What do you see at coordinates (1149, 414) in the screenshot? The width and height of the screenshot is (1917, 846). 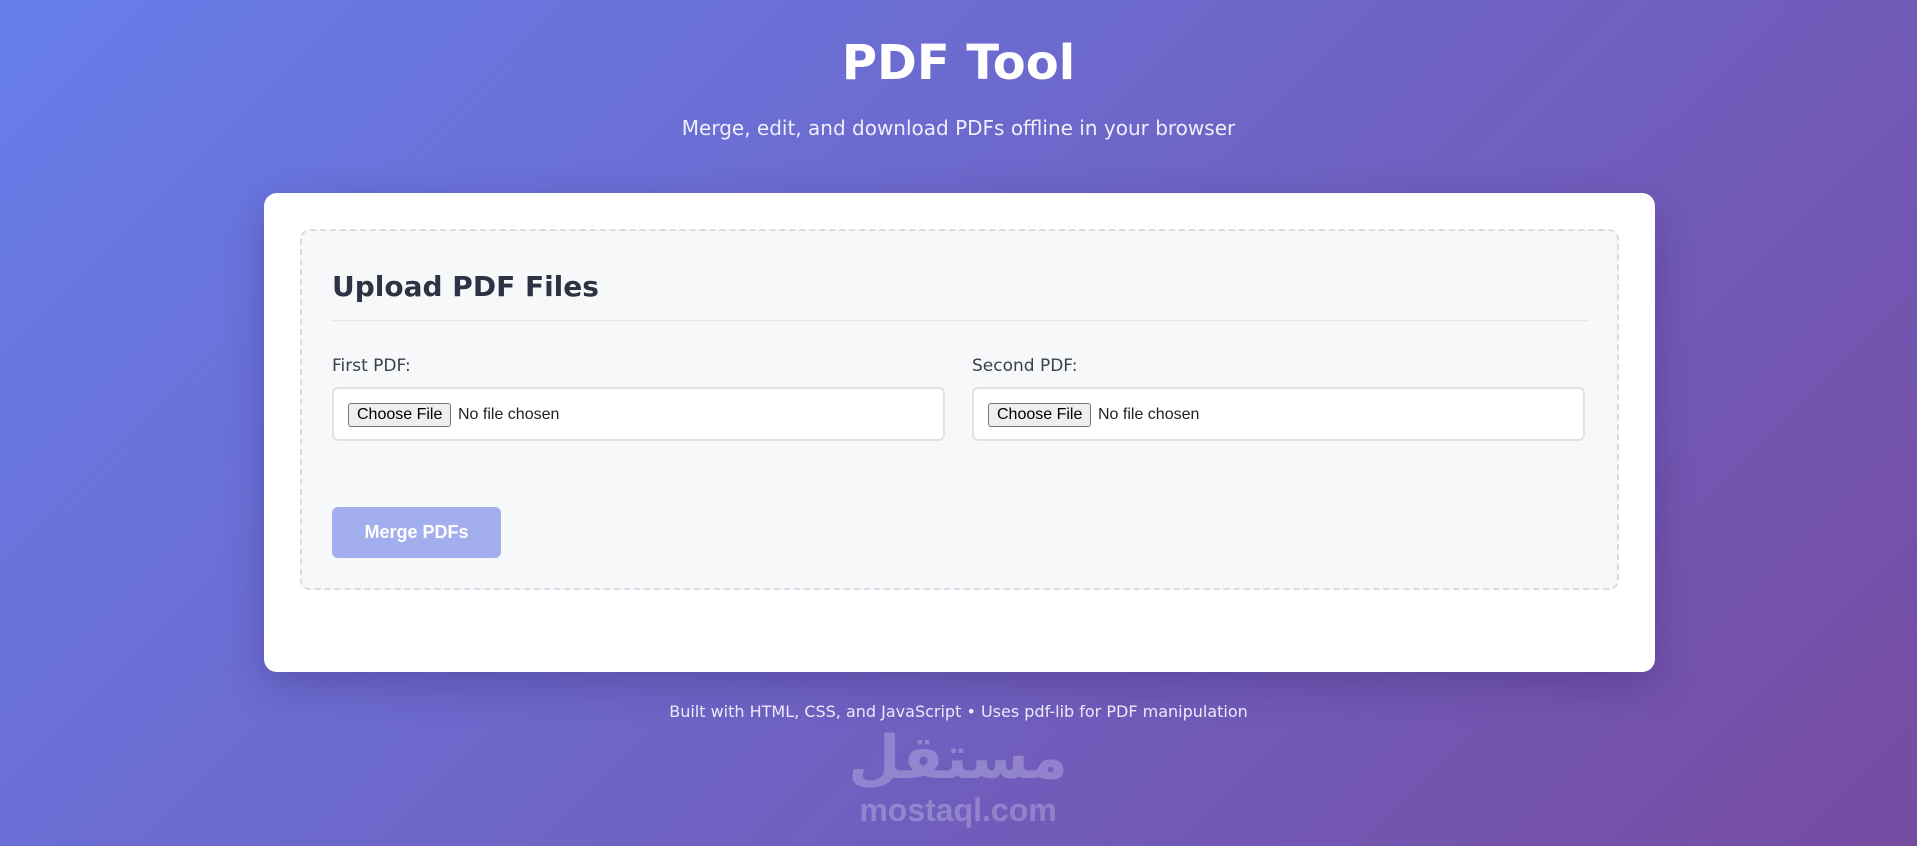 I see `second-pdf-file-status: No file chosen` at bounding box center [1149, 414].